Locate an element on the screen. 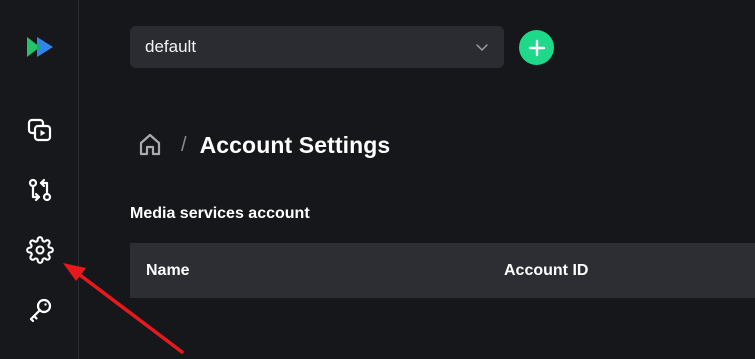 Image resolution: width=755 pixels, height=359 pixels. breadcrumb: / Account Settings is located at coordinates (263, 145).